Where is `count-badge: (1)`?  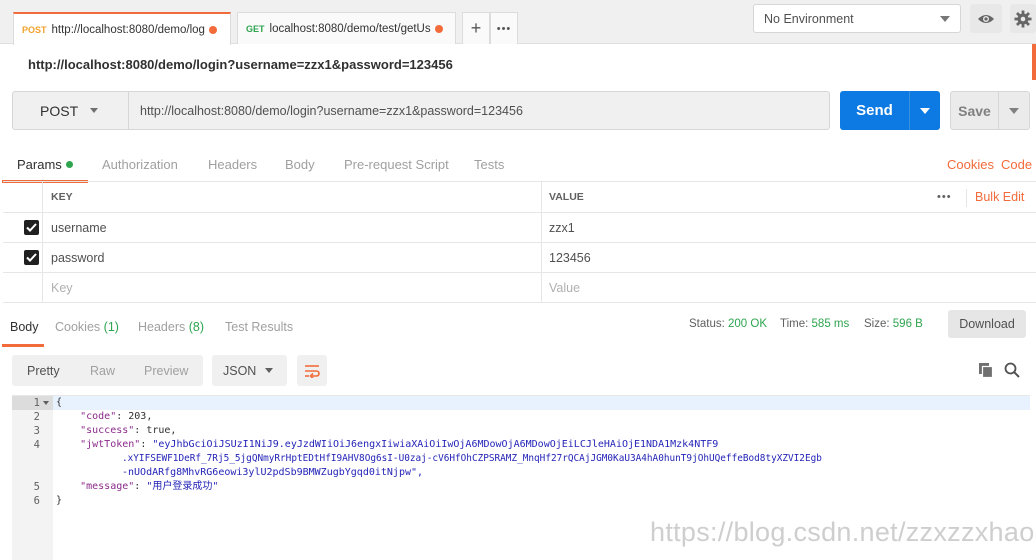
count-badge: (1) is located at coordinates (111, 327).